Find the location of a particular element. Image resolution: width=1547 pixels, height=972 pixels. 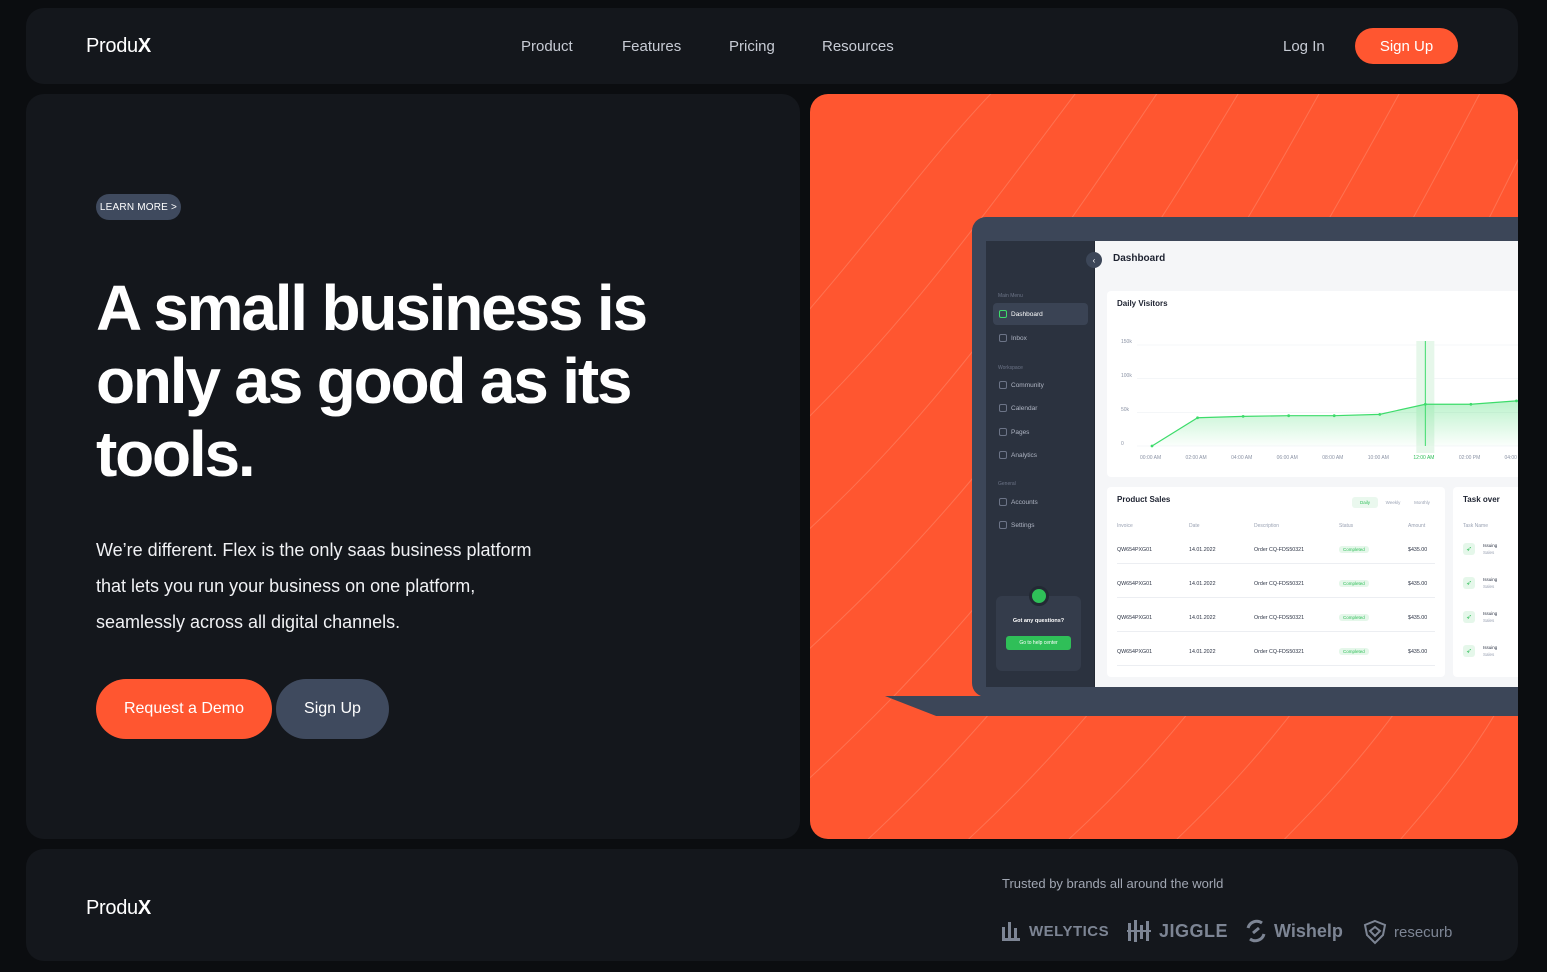

table-cell: QW654PXG01 is located at coordinates (1135, 550).